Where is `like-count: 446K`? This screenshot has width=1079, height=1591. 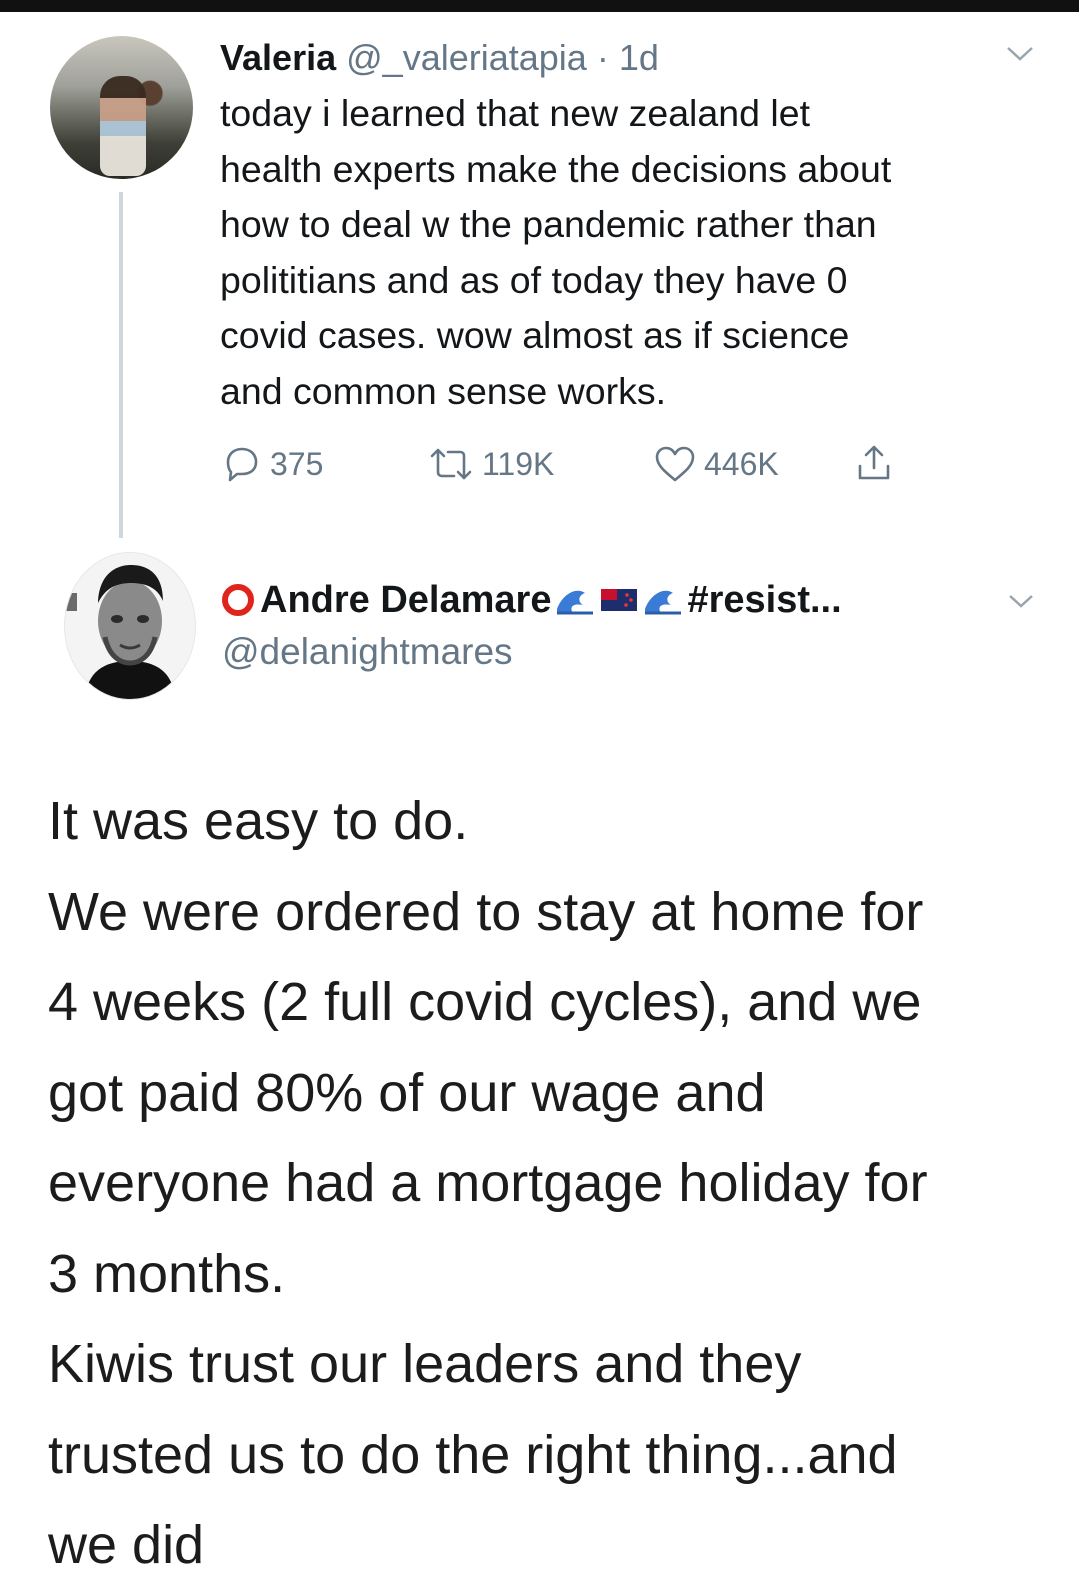
like-count: 446K is located at coordinates (741, 463).